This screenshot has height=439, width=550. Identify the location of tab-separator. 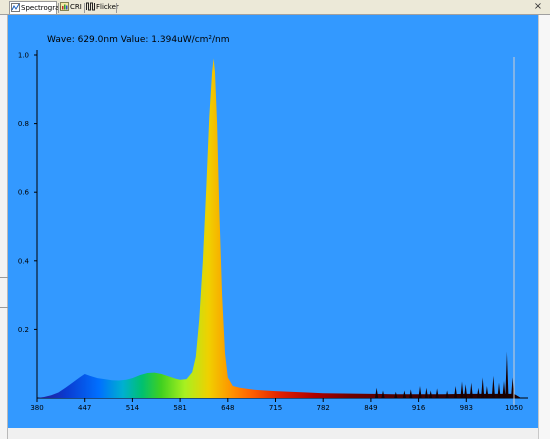
(116, 8).